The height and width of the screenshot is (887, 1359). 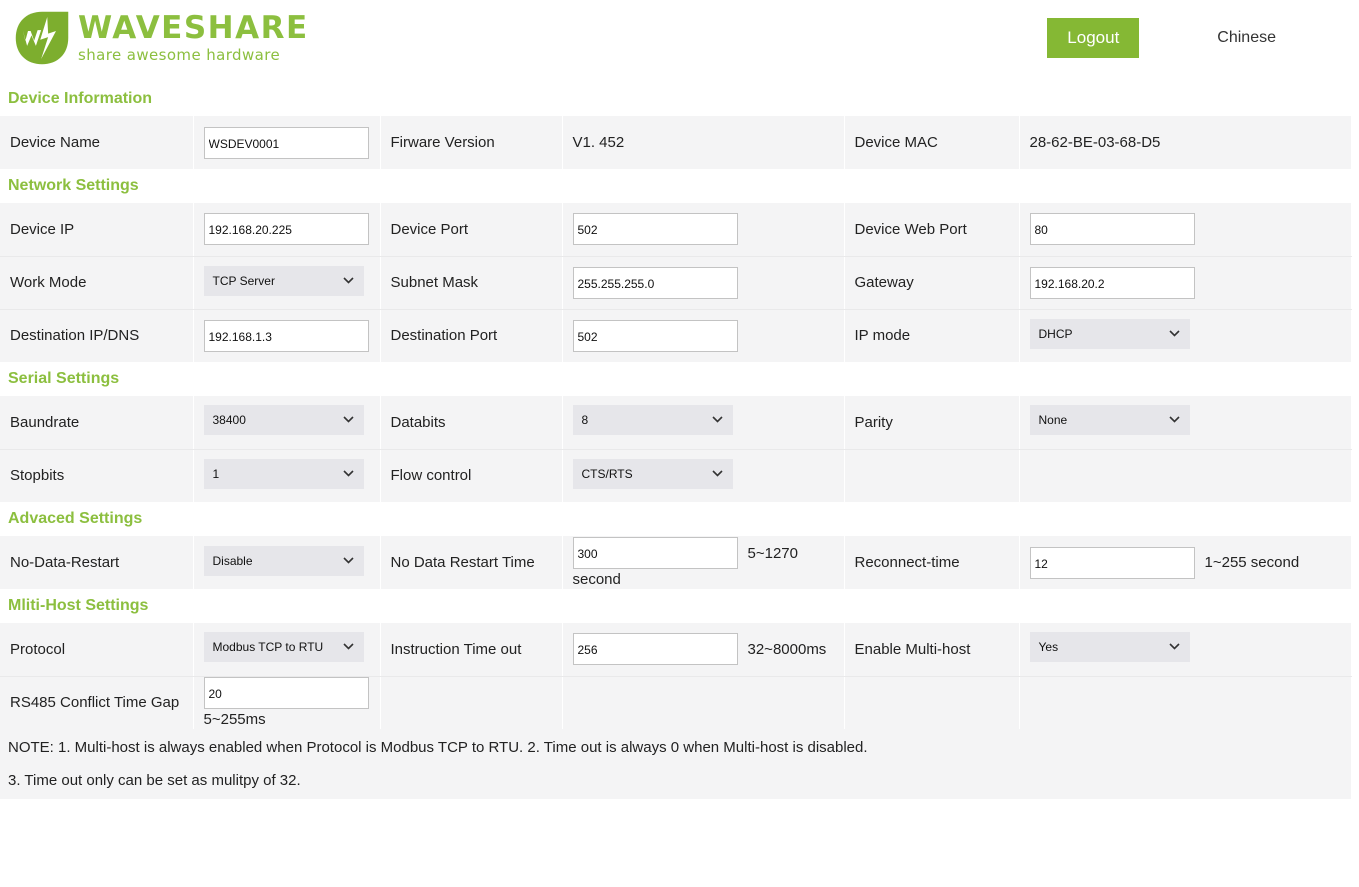 I want to click on ip-mode-cell: DHCP, so click(x=1185, y=335).